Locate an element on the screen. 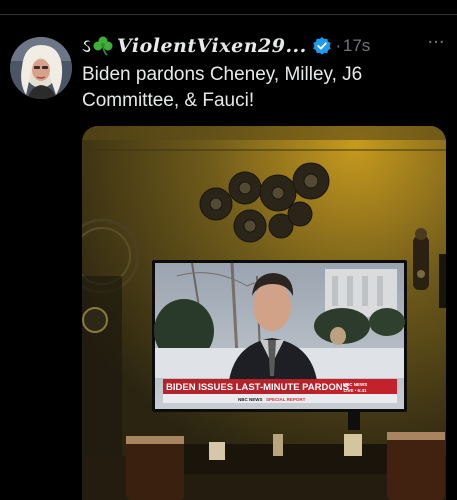  pendulum-clock-right is located at coordinates (421, 259).